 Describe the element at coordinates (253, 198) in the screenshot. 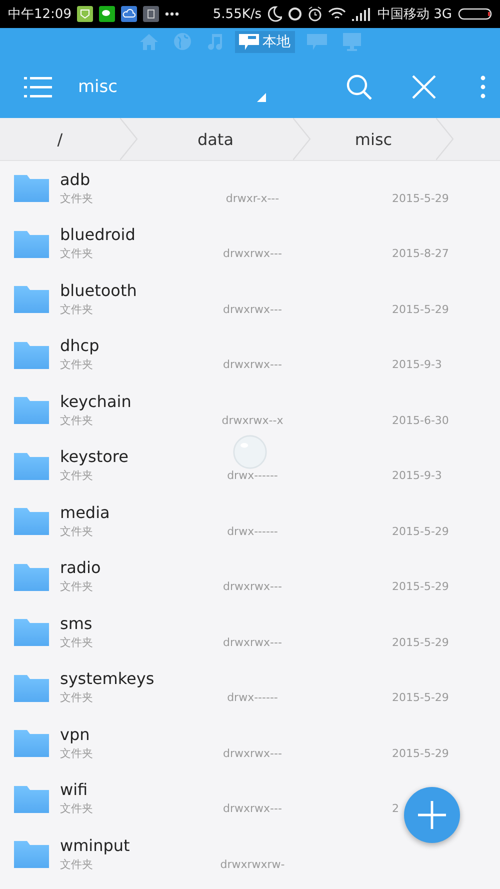

I see `file-permissions: drwxr-x---` at that location.